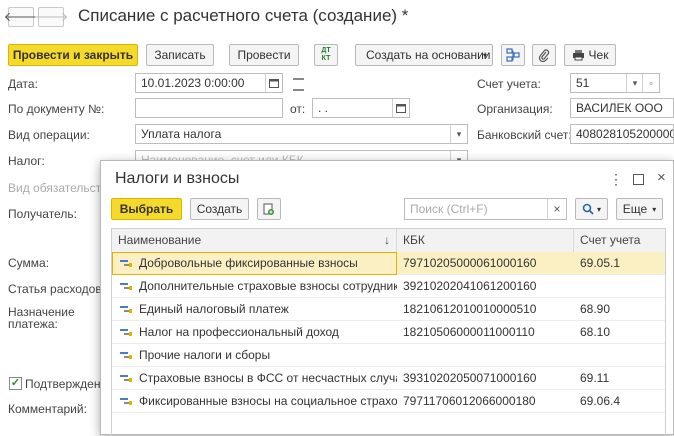  I want to click on sum-label: Сумма:, so click(29, 263).